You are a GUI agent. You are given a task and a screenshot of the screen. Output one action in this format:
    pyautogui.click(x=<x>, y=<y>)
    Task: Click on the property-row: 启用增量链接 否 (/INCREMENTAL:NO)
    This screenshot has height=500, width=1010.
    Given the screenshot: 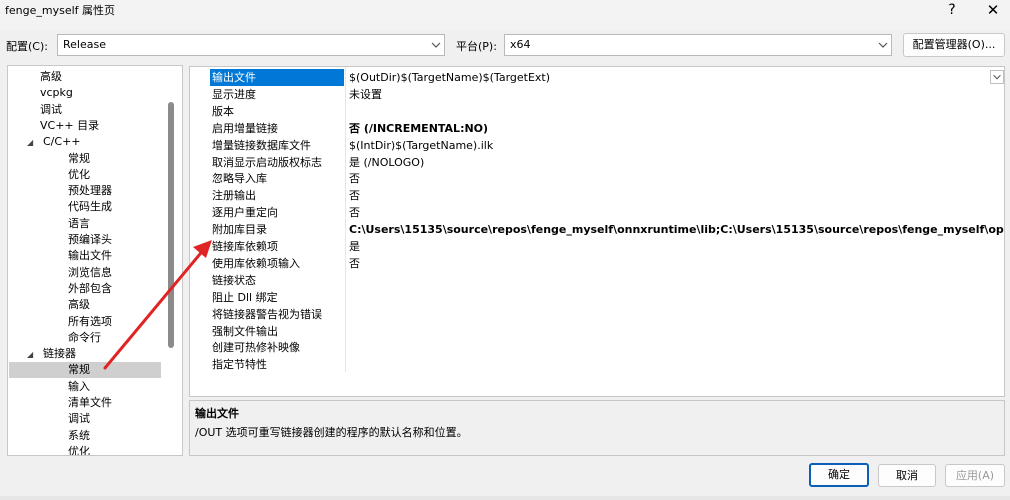 What is the action you would take?
    pyautogui.click(x=597, y=128)
    